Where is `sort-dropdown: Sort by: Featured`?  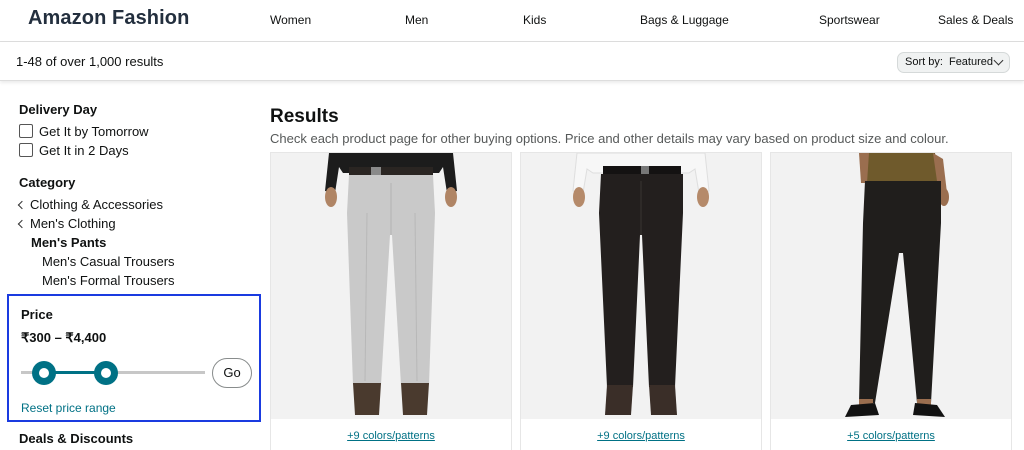 sort-dropdown: Sort by: Featured is located at coordinates (953, 62).